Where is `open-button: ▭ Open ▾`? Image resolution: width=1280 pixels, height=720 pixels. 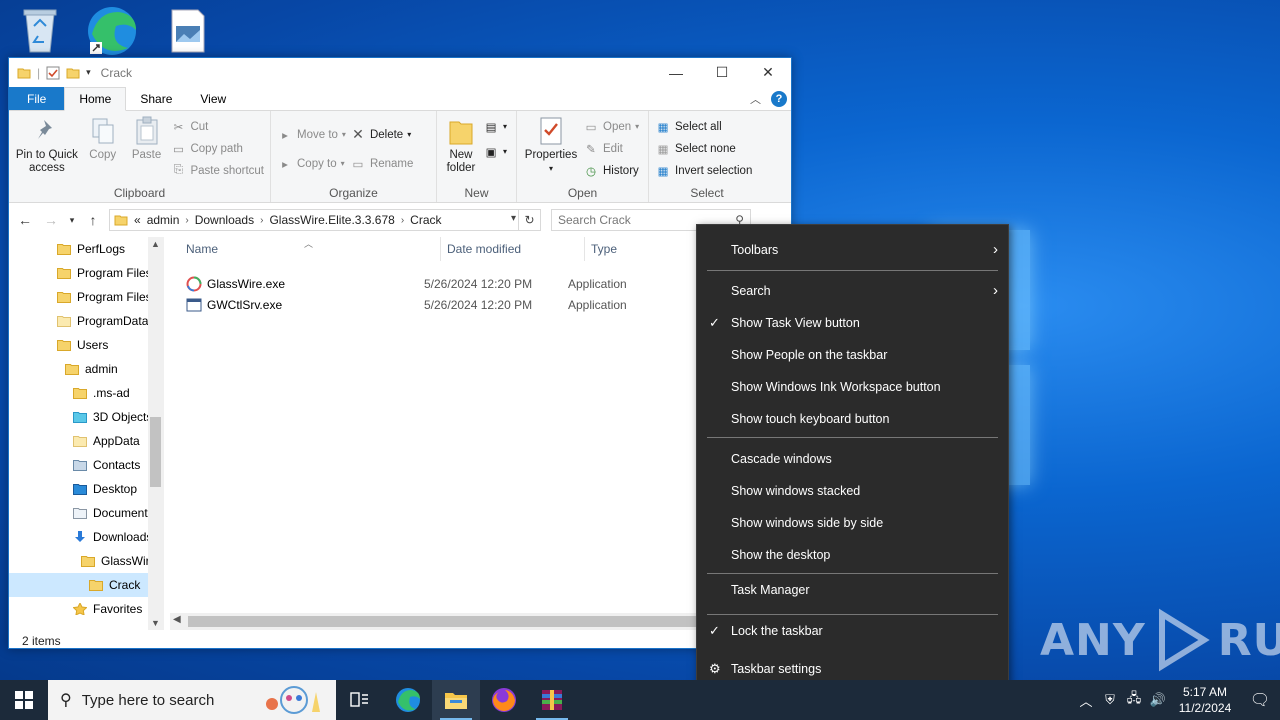 open-button: ▭ Open ▾ is located at coordinates (611, 126).